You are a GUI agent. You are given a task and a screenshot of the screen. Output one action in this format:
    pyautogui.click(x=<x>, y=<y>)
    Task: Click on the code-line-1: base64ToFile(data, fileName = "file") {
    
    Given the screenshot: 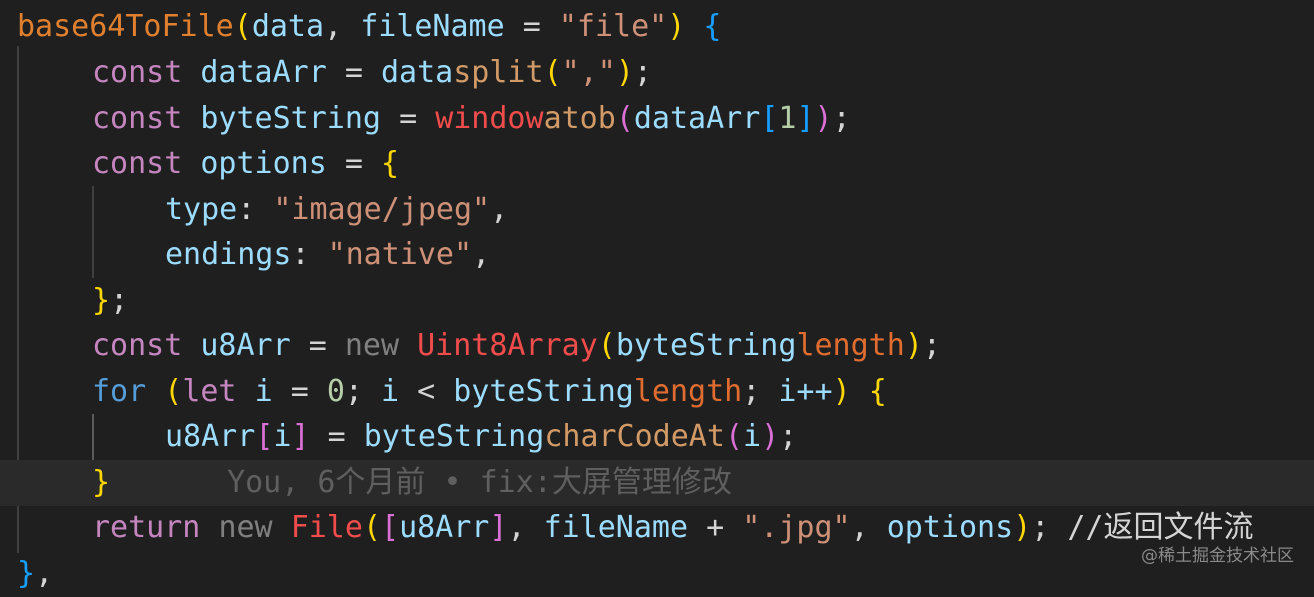 What is the action you would take?
    pyautogui.click(x=369, y=26)
    